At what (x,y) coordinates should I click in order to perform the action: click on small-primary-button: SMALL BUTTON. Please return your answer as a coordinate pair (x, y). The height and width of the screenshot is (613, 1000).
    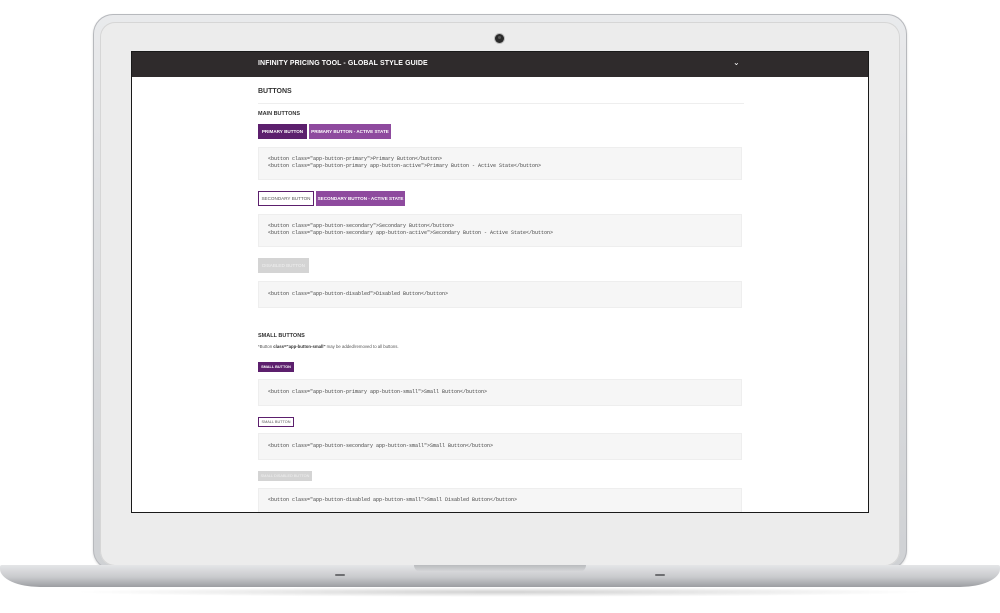
    Looking at the image, I should click on (276, 367).